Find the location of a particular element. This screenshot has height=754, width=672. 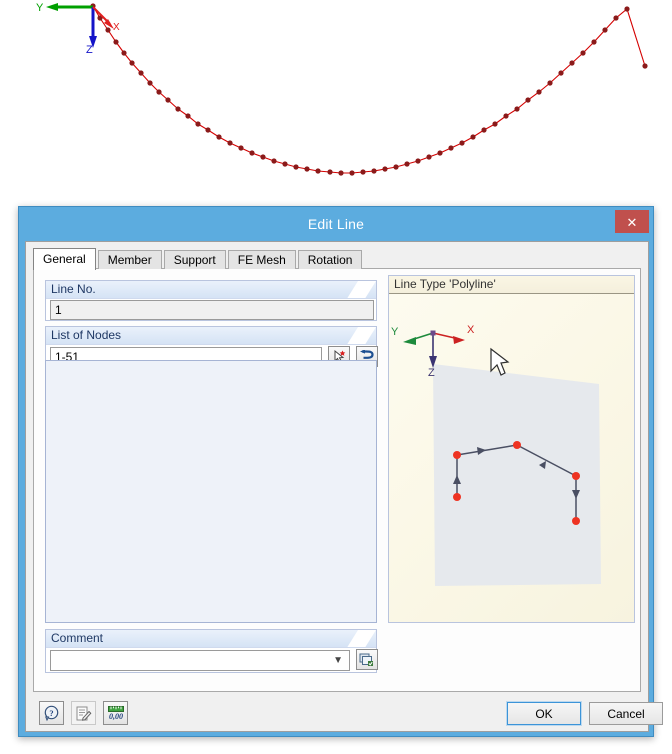

comment-combobox: ▼ is located at coordinates (200, 660).